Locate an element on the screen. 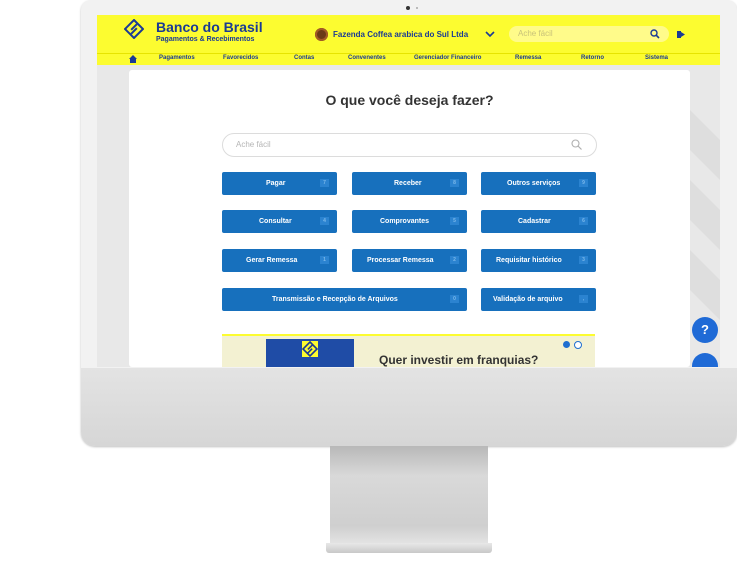 The height and width of the screenshot is (570, 737). action-button-cadastrar: Cadastrar 6 is located at coordinates (538, 221).